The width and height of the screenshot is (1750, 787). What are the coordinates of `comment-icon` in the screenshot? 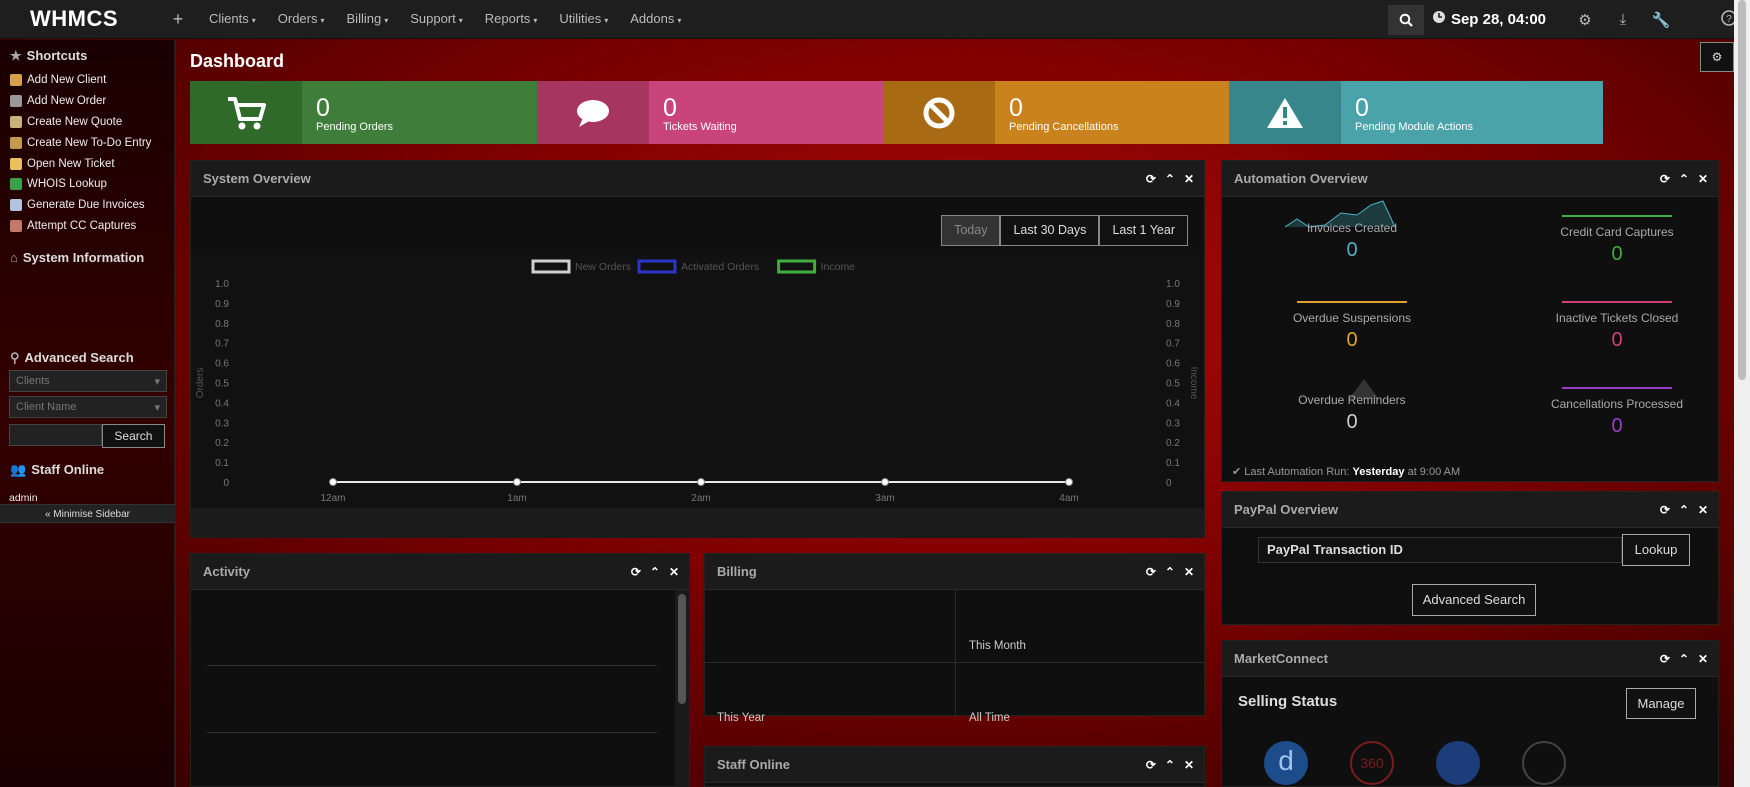 It's located at (593, 112).